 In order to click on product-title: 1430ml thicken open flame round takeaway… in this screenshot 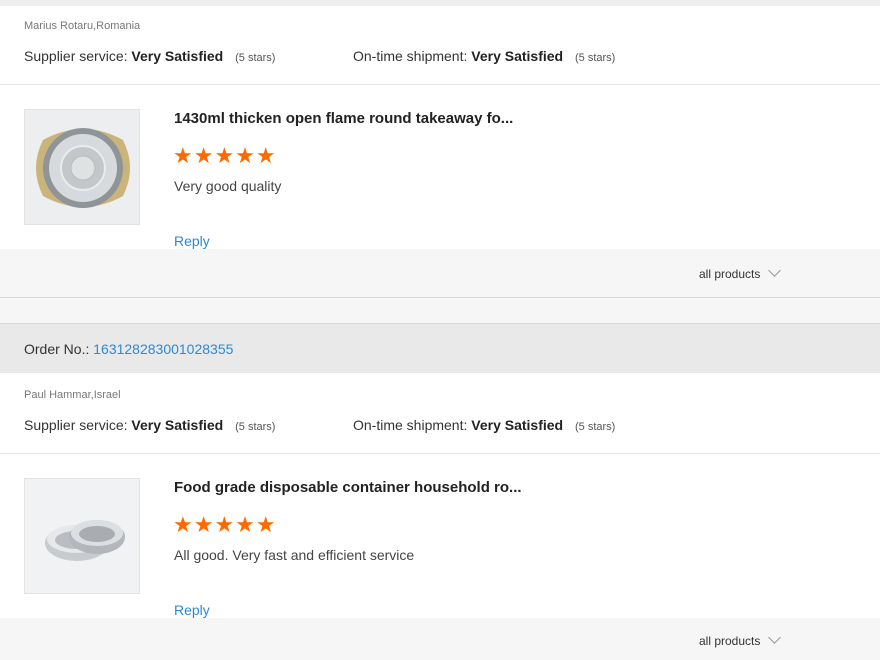, I will do `click(343, 118)`.